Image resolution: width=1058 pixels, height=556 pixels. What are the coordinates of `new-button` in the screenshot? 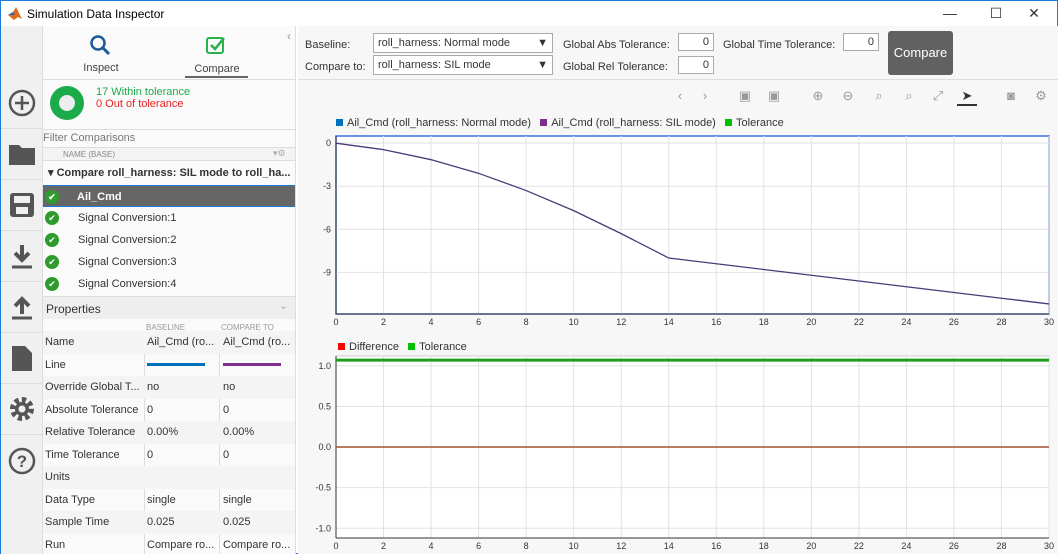 It's located at (22, 103).